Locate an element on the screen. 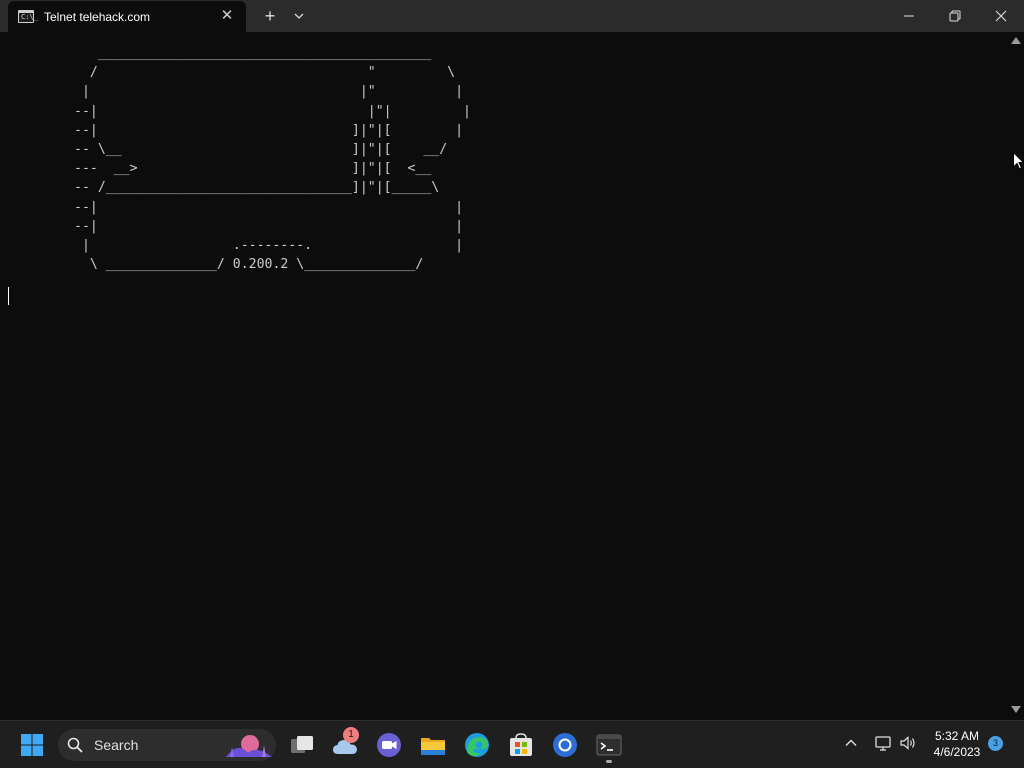 Image resolution: width=1024 pixels, height=768 pixels. windows-logo-icon is located at coordinates (32, 745).